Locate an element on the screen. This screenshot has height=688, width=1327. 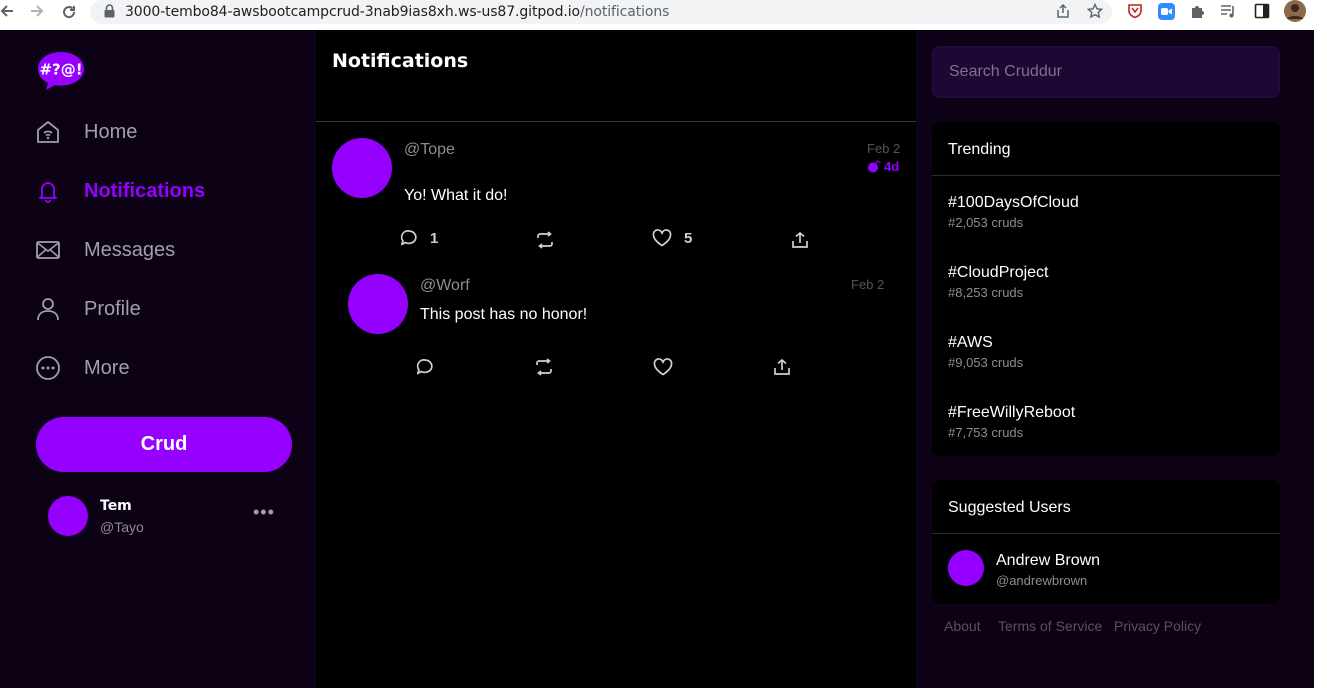
extension-shield-icon is located at coordinates (1135, 13).